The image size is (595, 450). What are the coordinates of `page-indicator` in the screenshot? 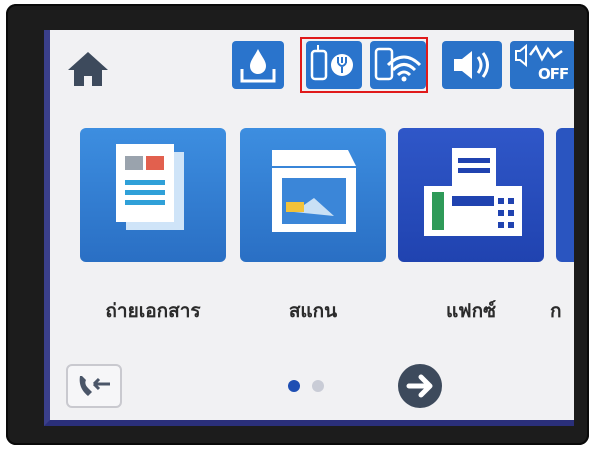 It's located at (313, 387).